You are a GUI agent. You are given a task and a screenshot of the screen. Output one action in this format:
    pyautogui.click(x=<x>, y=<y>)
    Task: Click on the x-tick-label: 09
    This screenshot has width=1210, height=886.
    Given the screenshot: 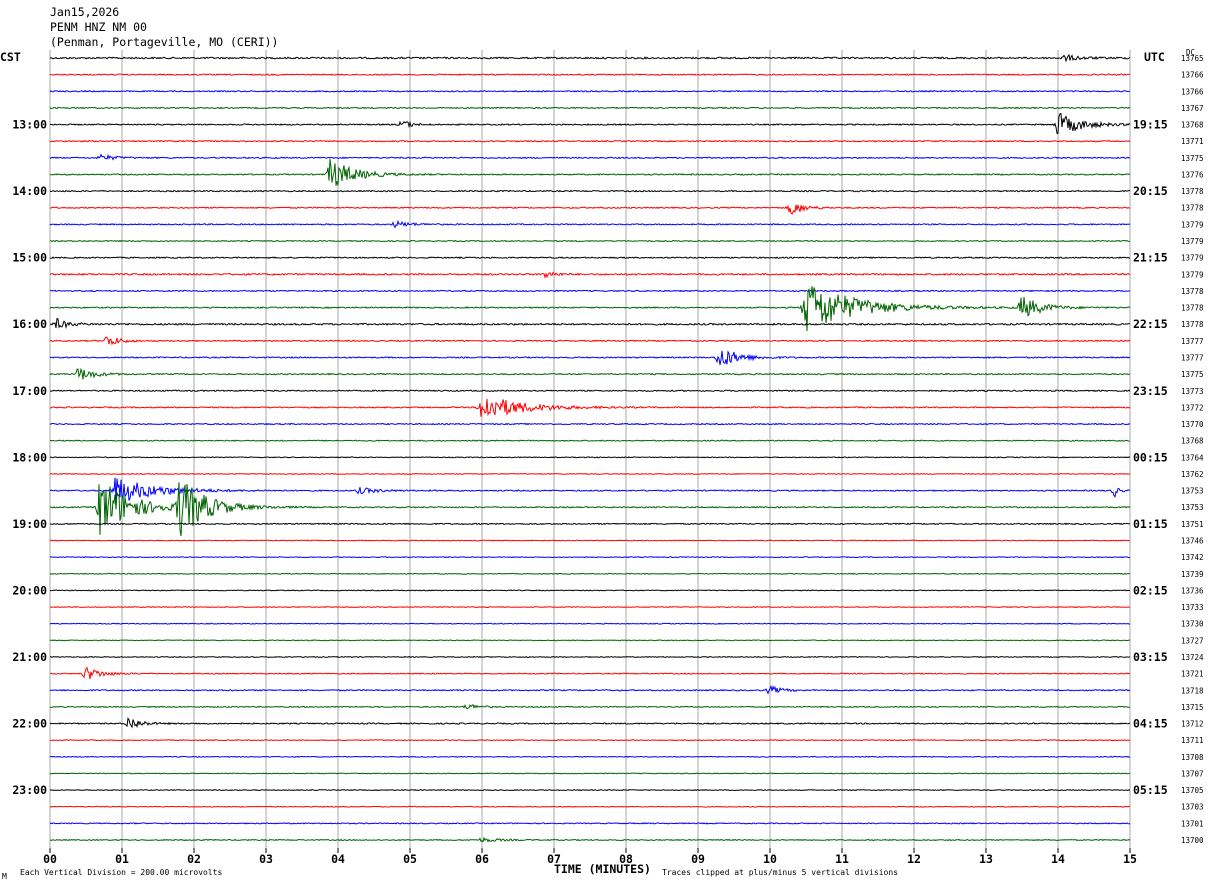 What is the action you would take?
    pyautogui.click(x=698, y=859)
    